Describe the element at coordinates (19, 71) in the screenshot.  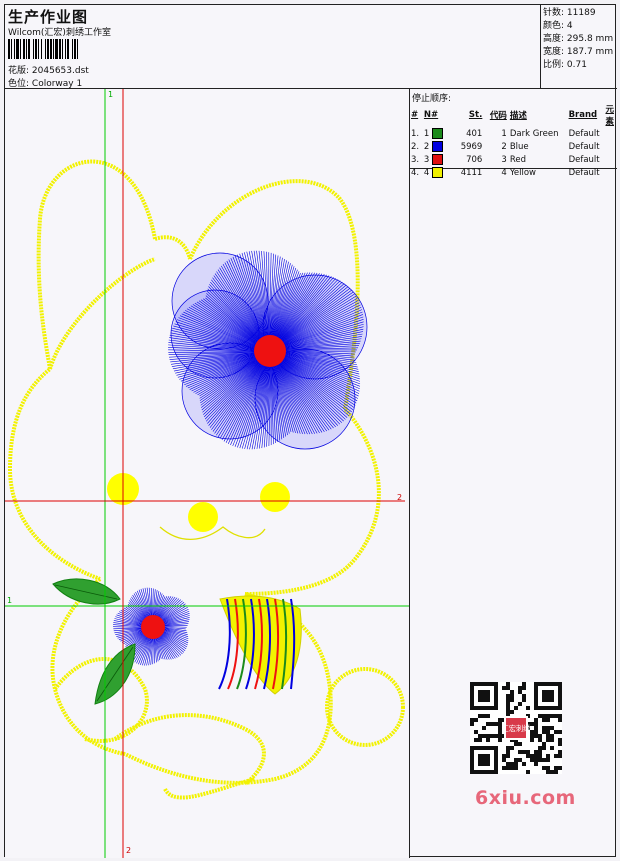
I see `design-file-label: 花版:` at that location.